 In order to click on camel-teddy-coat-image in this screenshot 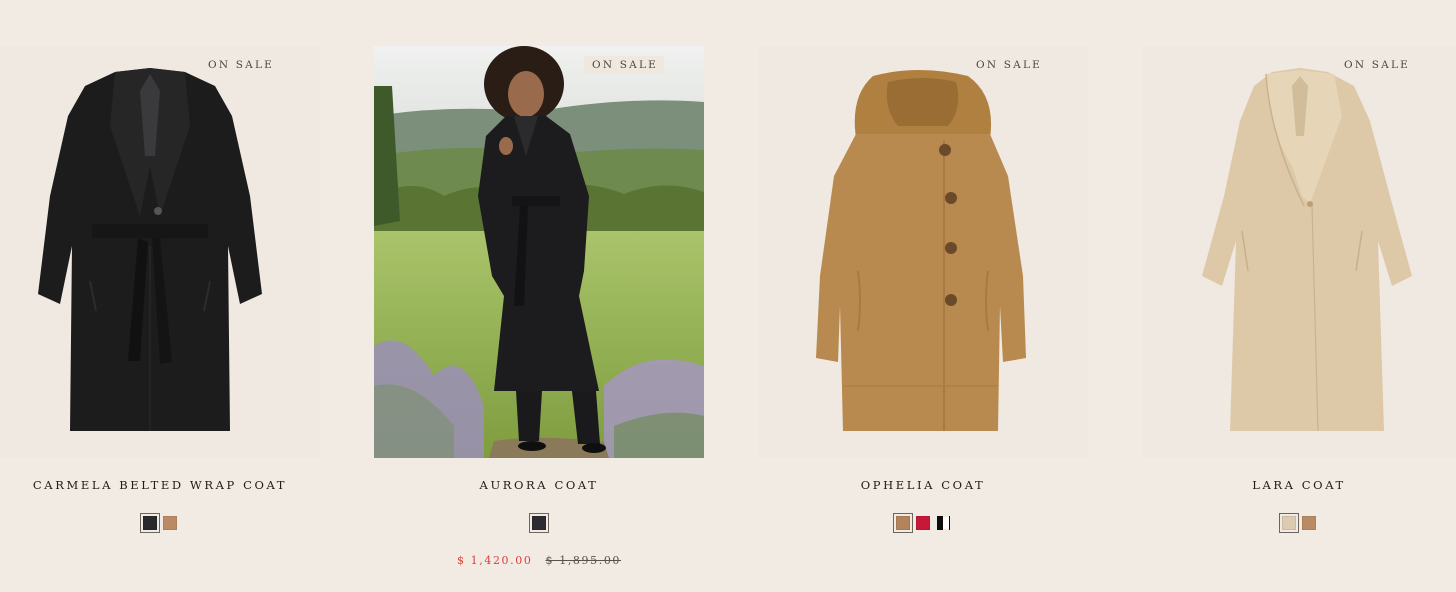, I will do `click(921, 250)`.